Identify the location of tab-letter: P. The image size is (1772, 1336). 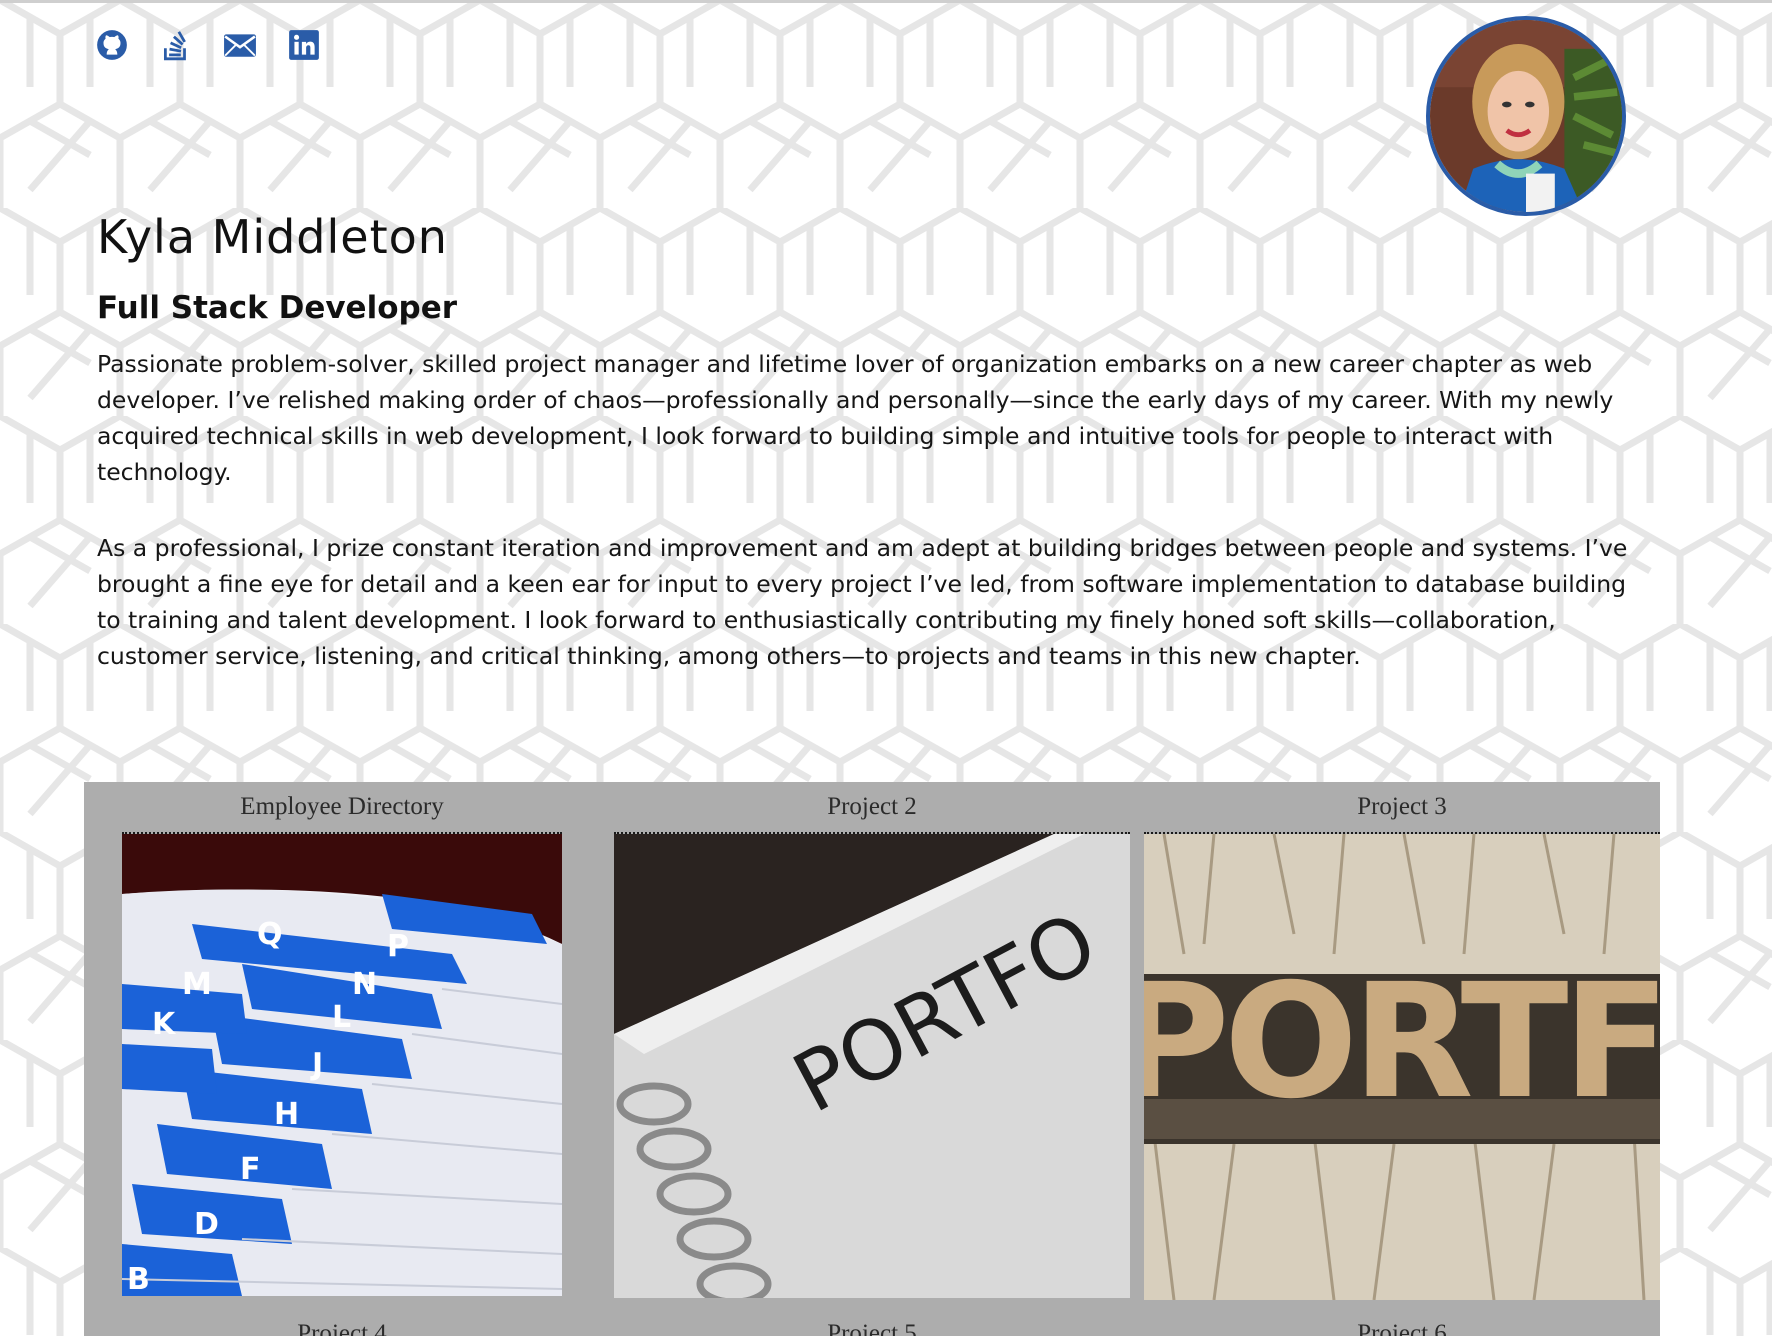
(398, 946).